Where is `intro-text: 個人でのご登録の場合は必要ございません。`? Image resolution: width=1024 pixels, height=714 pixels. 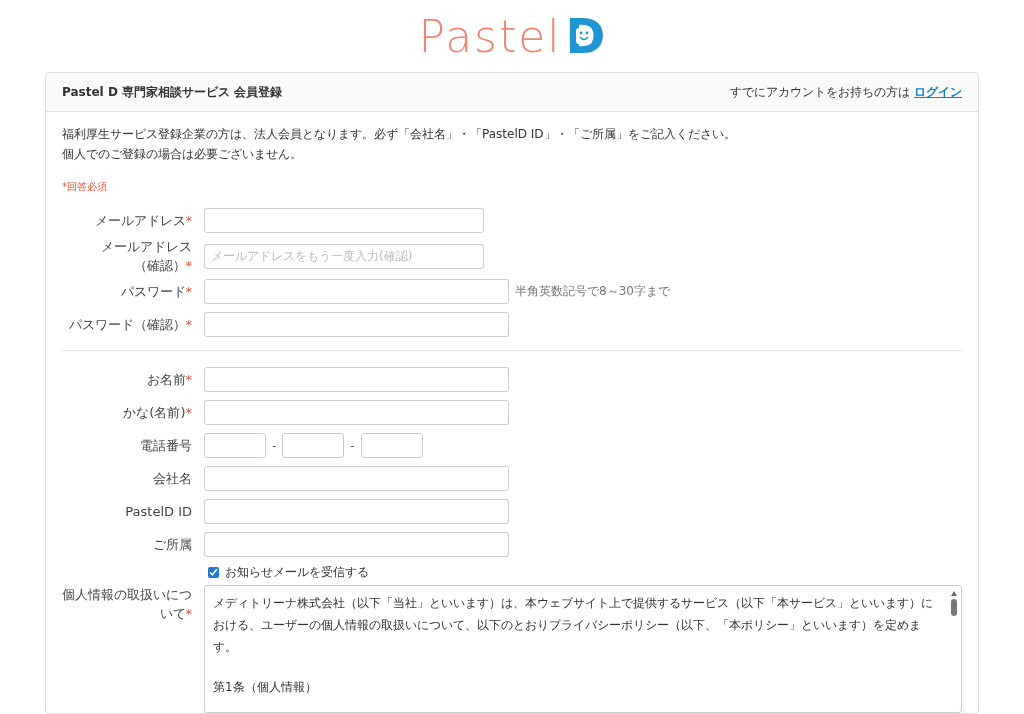 intro-text: 個人でのご登録の場合は必要ございません。 is located at coordinates (182, 154).